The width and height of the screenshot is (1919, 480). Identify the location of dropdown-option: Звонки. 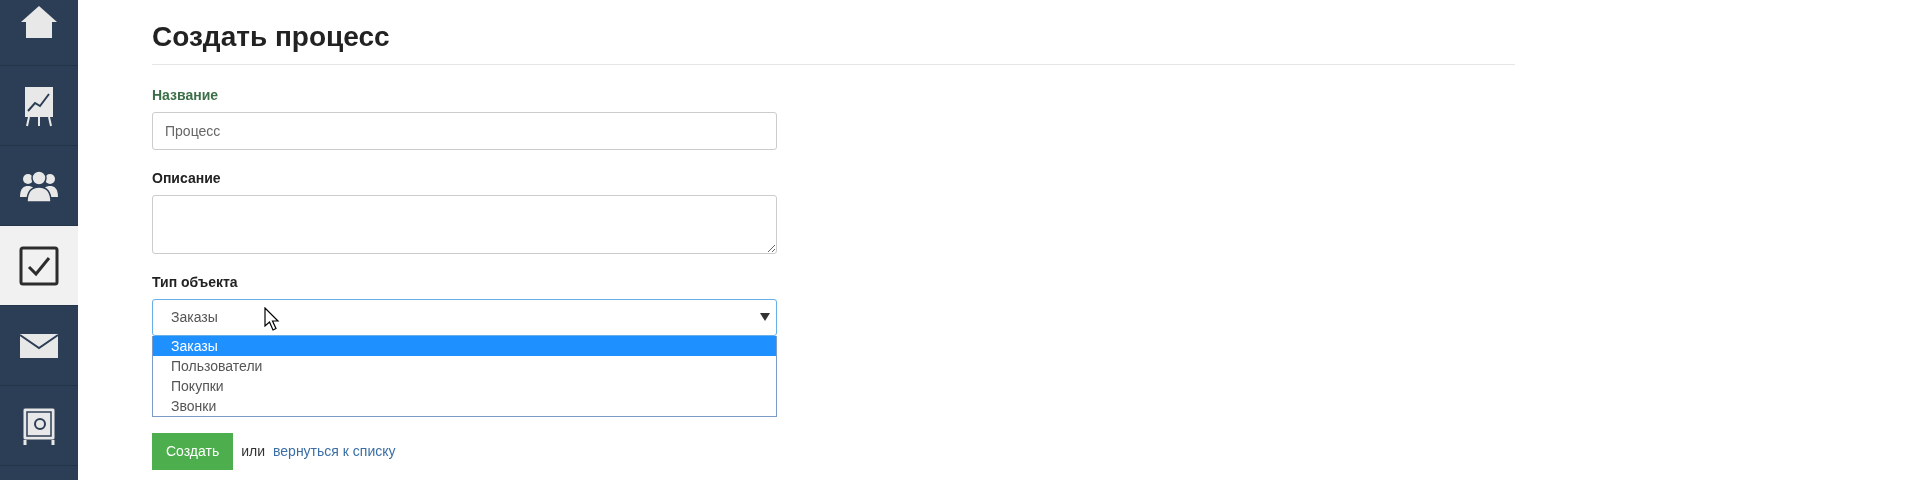
(464, 405).